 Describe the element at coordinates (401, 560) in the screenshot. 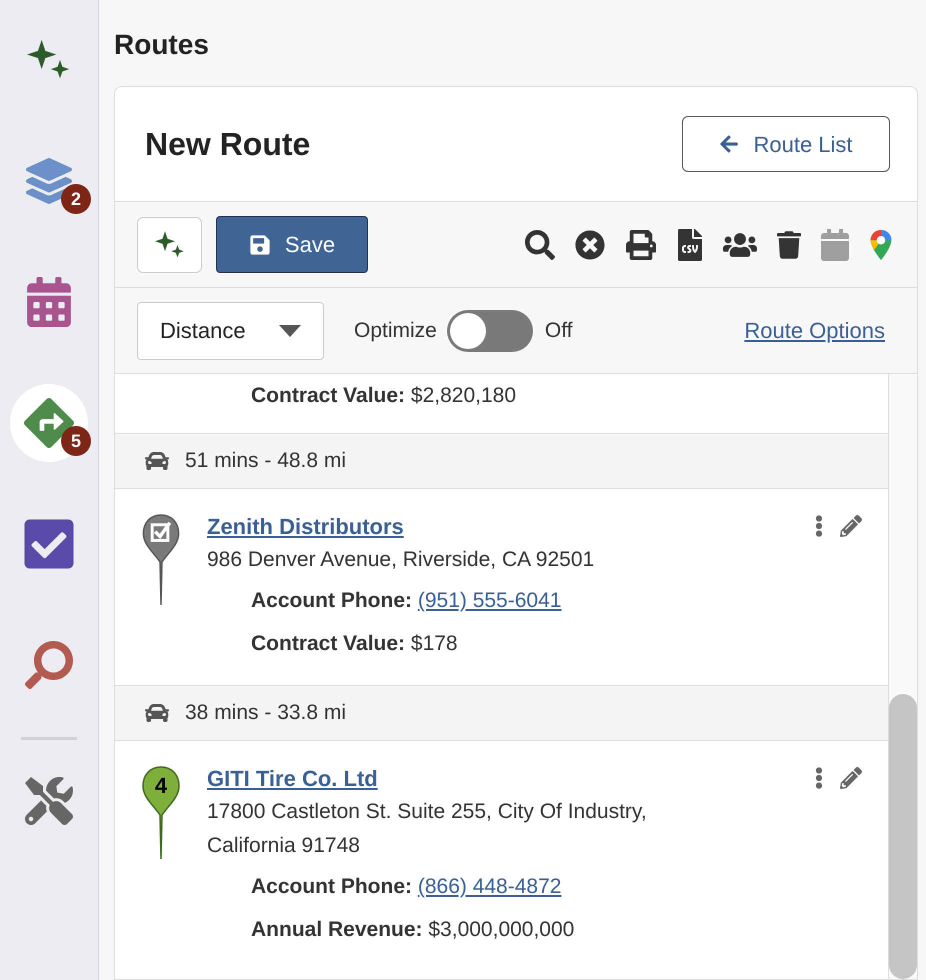

I see `address-text: 986 Denver Avenue, Riverside, CA 92501` at that location.